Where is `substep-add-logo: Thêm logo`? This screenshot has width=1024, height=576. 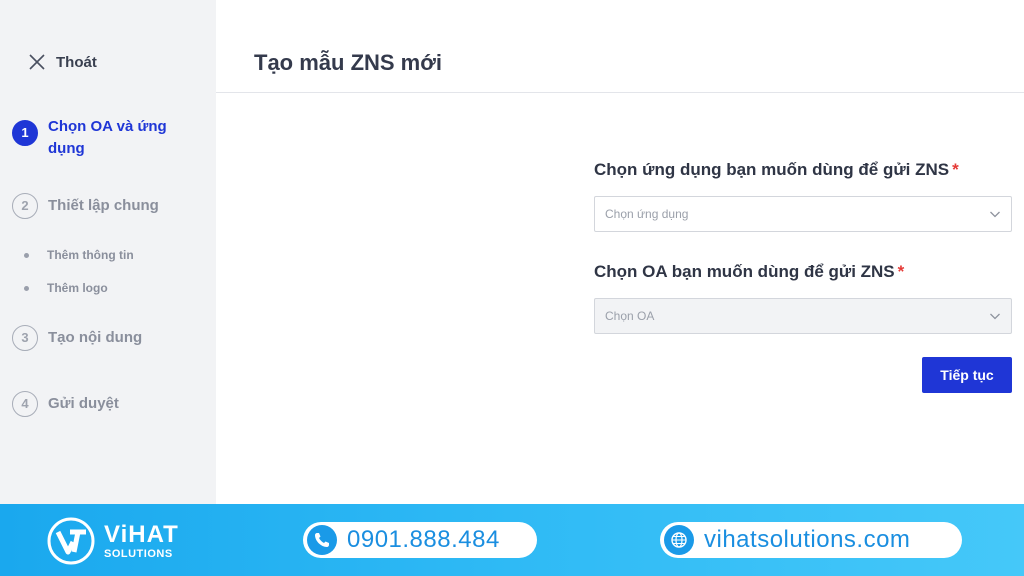
substep-add-logo: Thêm logo is located at coordinates (66, 288).